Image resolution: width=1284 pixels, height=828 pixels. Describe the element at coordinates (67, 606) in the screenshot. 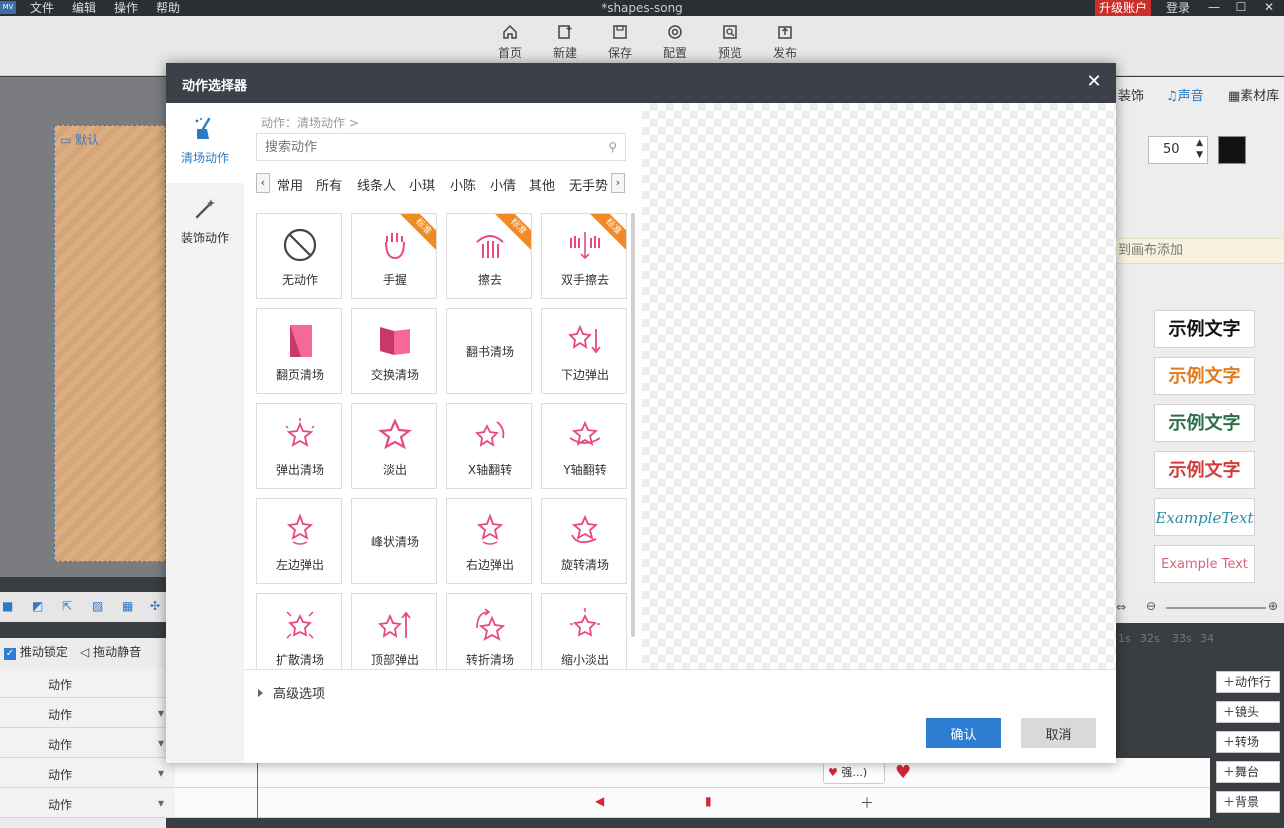

I see `export-icon: ⇱` at that location.